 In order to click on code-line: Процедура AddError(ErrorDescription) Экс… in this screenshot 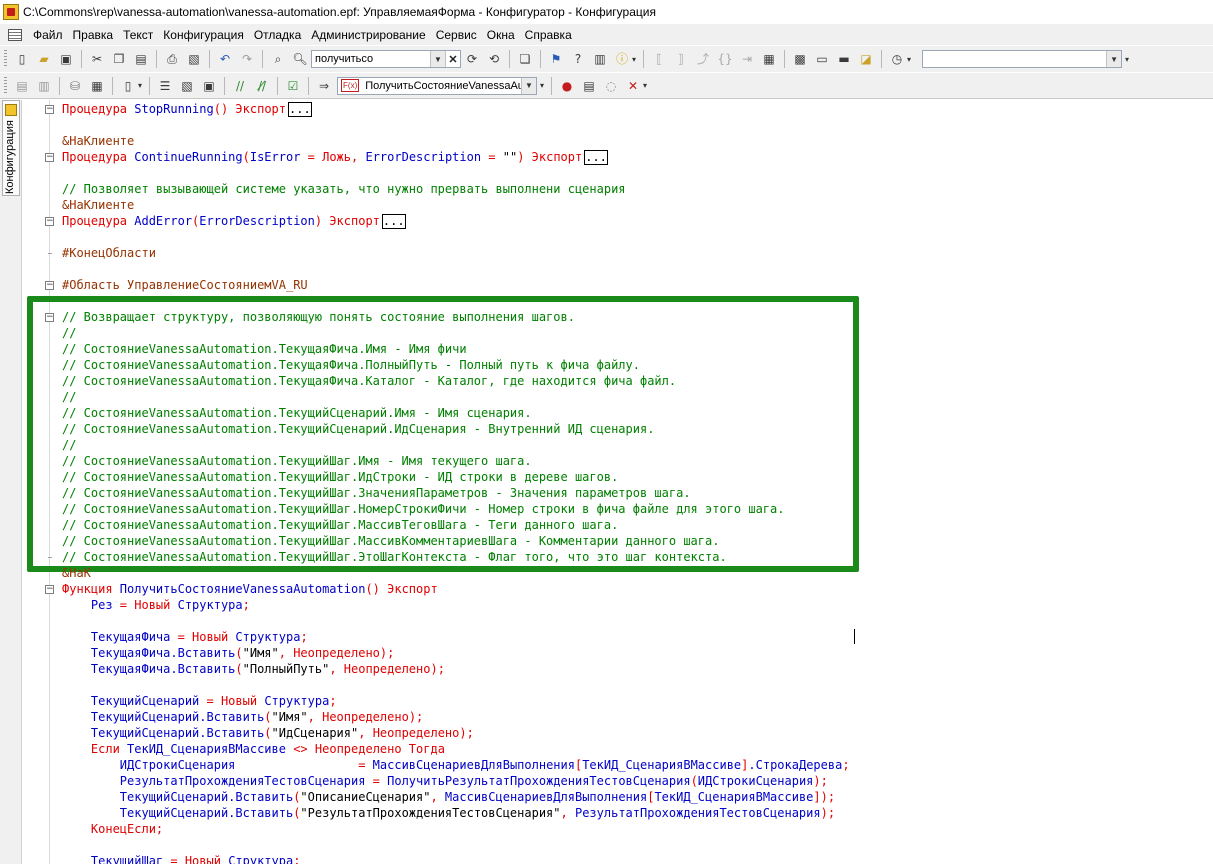, I will do `click(234, 221)`.